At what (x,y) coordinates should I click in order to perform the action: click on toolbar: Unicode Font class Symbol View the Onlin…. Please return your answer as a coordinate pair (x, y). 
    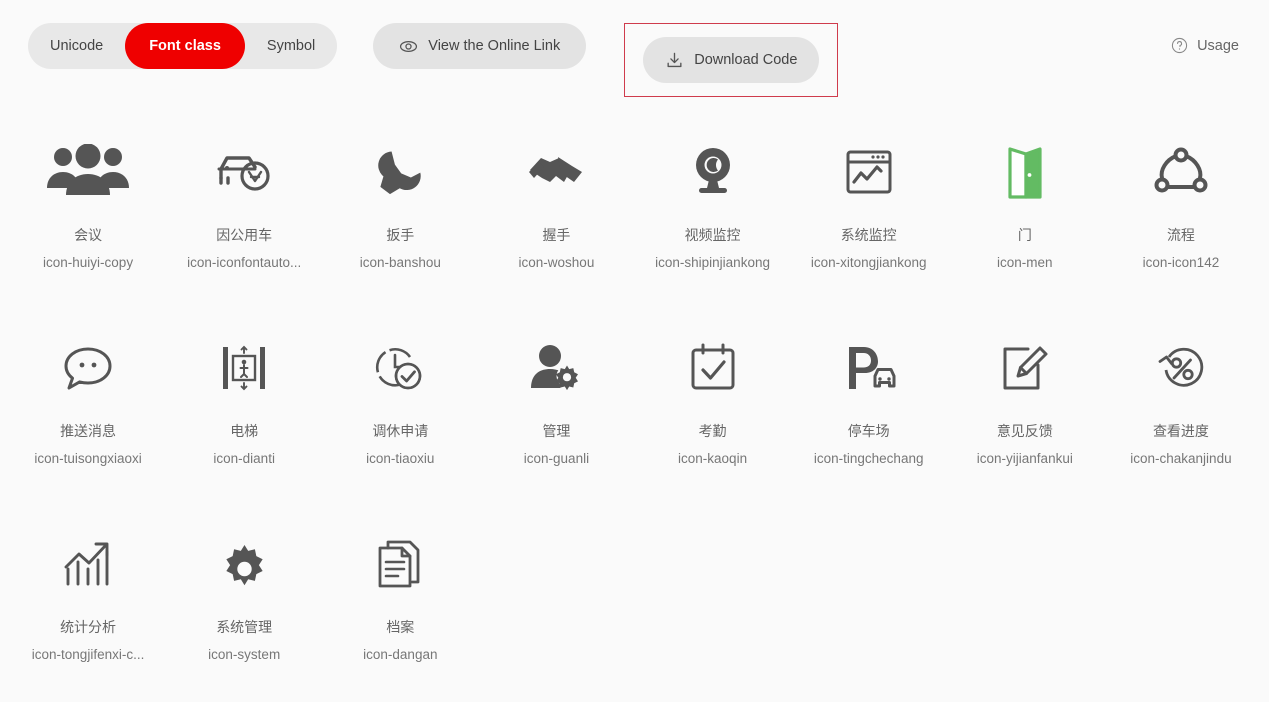
    Looking at the image, I should click on (634, 48).